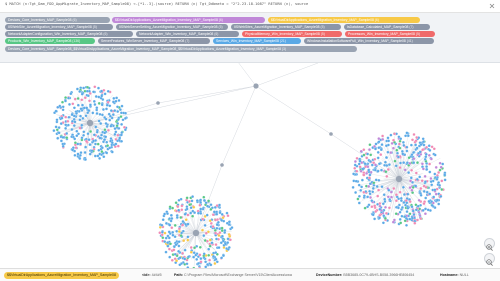  I want to click on zoom-in-button, so click(489, 244).